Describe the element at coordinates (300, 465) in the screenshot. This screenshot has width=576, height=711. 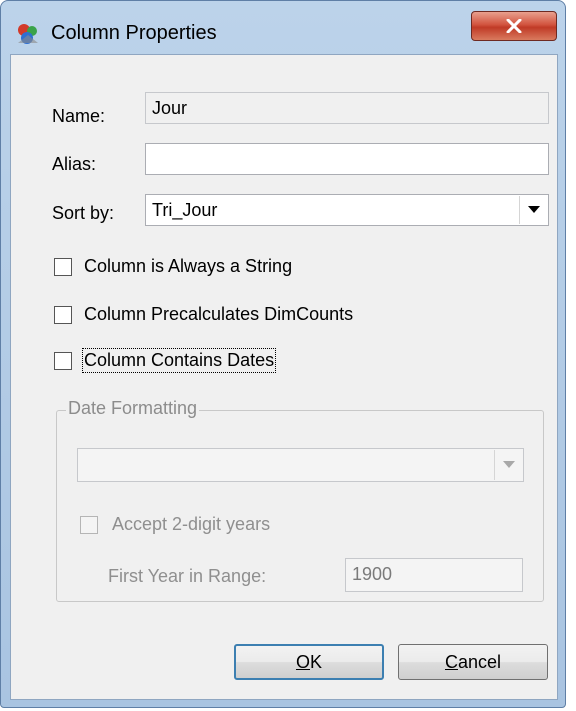
I see `date-format-combobox` at that location.